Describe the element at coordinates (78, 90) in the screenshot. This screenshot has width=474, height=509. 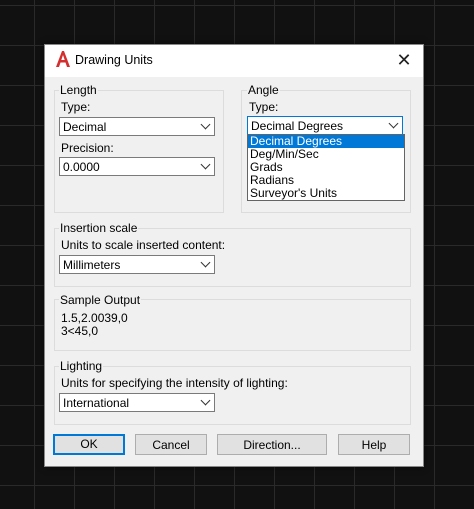
I see `length-group-label: Length` at that location.